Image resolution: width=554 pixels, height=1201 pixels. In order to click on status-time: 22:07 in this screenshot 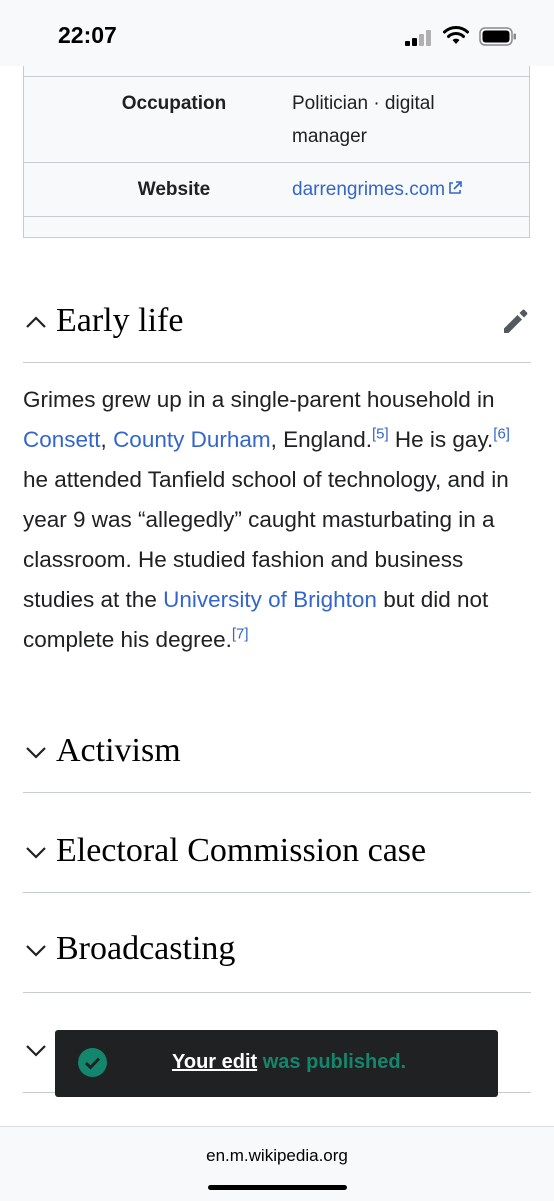, I will do `click(87, 35)`.